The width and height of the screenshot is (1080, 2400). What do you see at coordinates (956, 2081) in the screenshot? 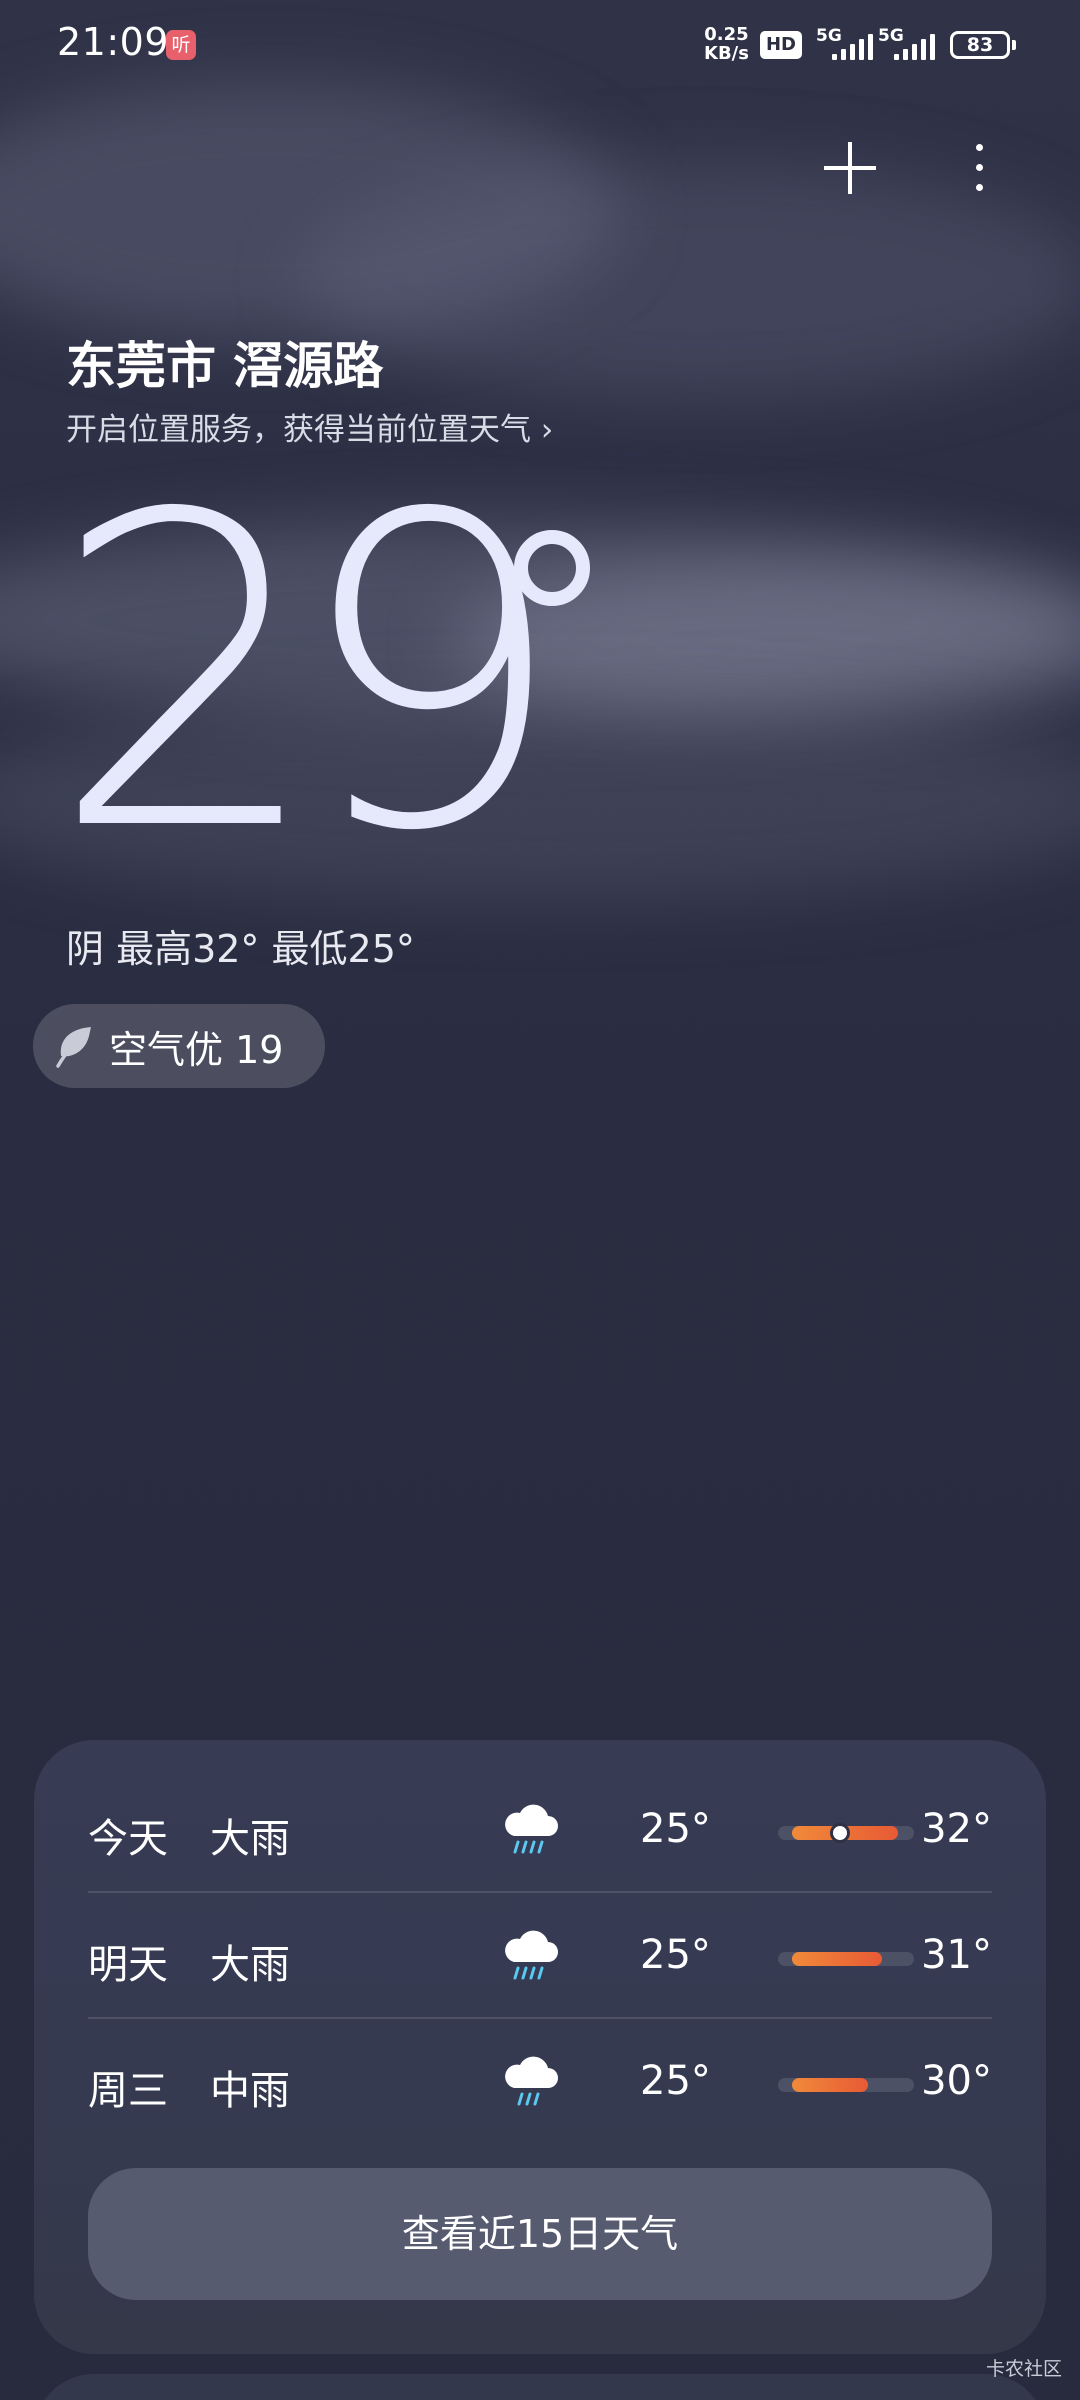
I see `forecast-high: 30°` at bounding box center [956, 2081].